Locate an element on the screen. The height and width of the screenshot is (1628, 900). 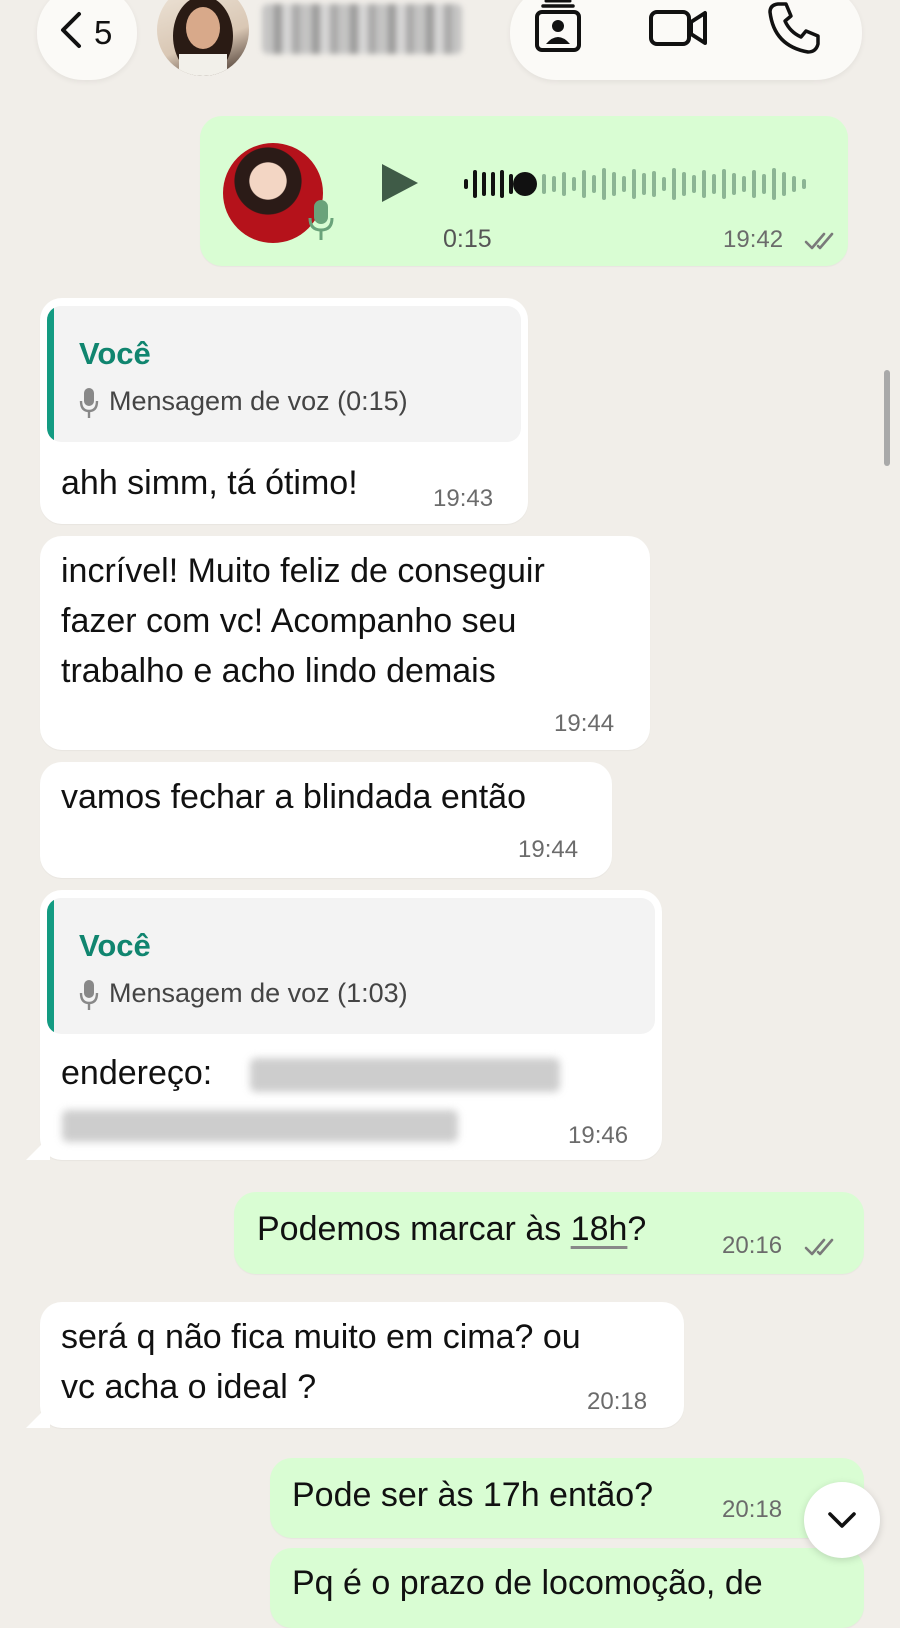
message-time: 19:42 is located at coordinates (753, 239).